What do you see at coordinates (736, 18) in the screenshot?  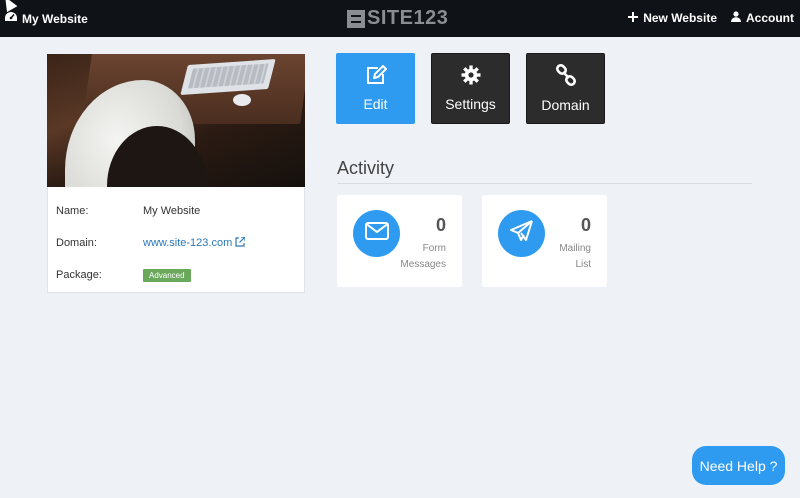 I see `user-icon` at bounding box center [736, 18].